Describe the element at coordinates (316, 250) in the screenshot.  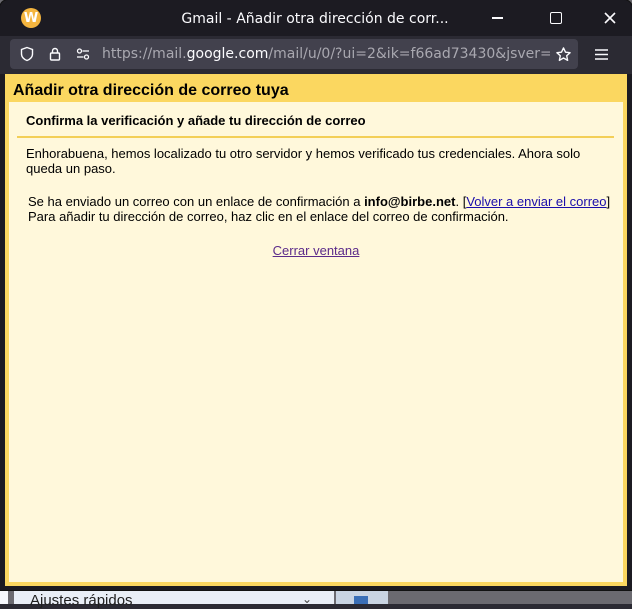
I see `close-window-link: Cerrar ventana` at that location.